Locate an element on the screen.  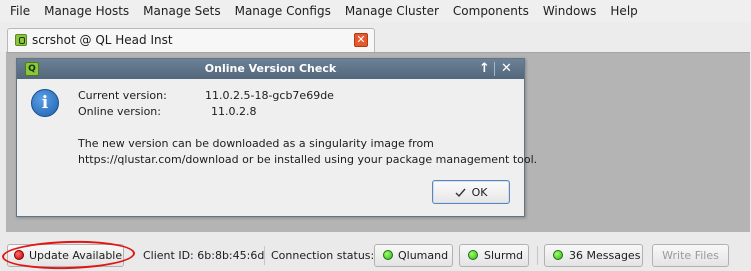
slurmd-label: Slurmd is located at coordinates (504, 255).